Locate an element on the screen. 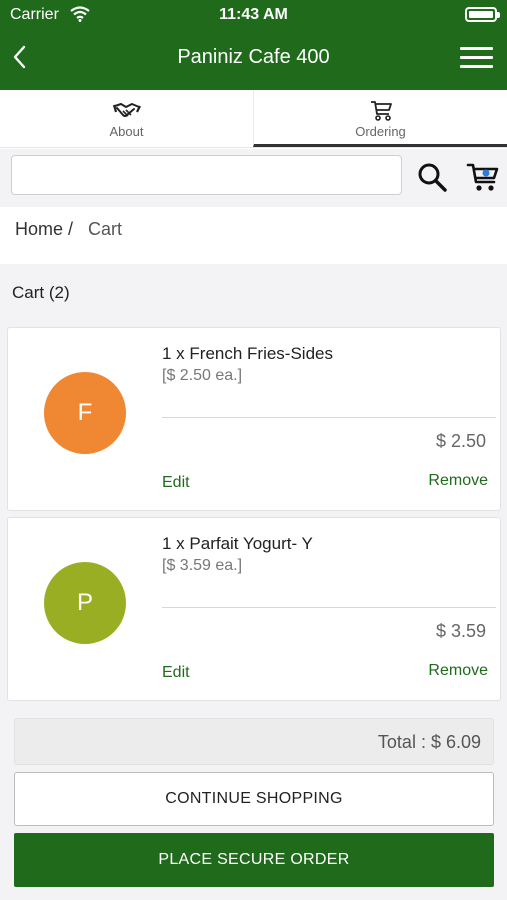  status-bar: Carrier 11:43 AM is located at coordinates (253, 15).